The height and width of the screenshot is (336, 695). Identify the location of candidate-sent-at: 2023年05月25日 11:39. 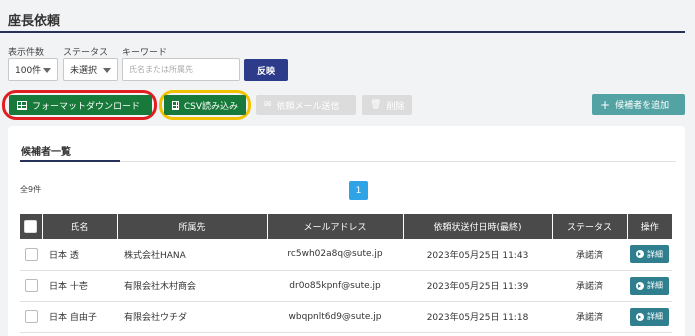
(477, 286).